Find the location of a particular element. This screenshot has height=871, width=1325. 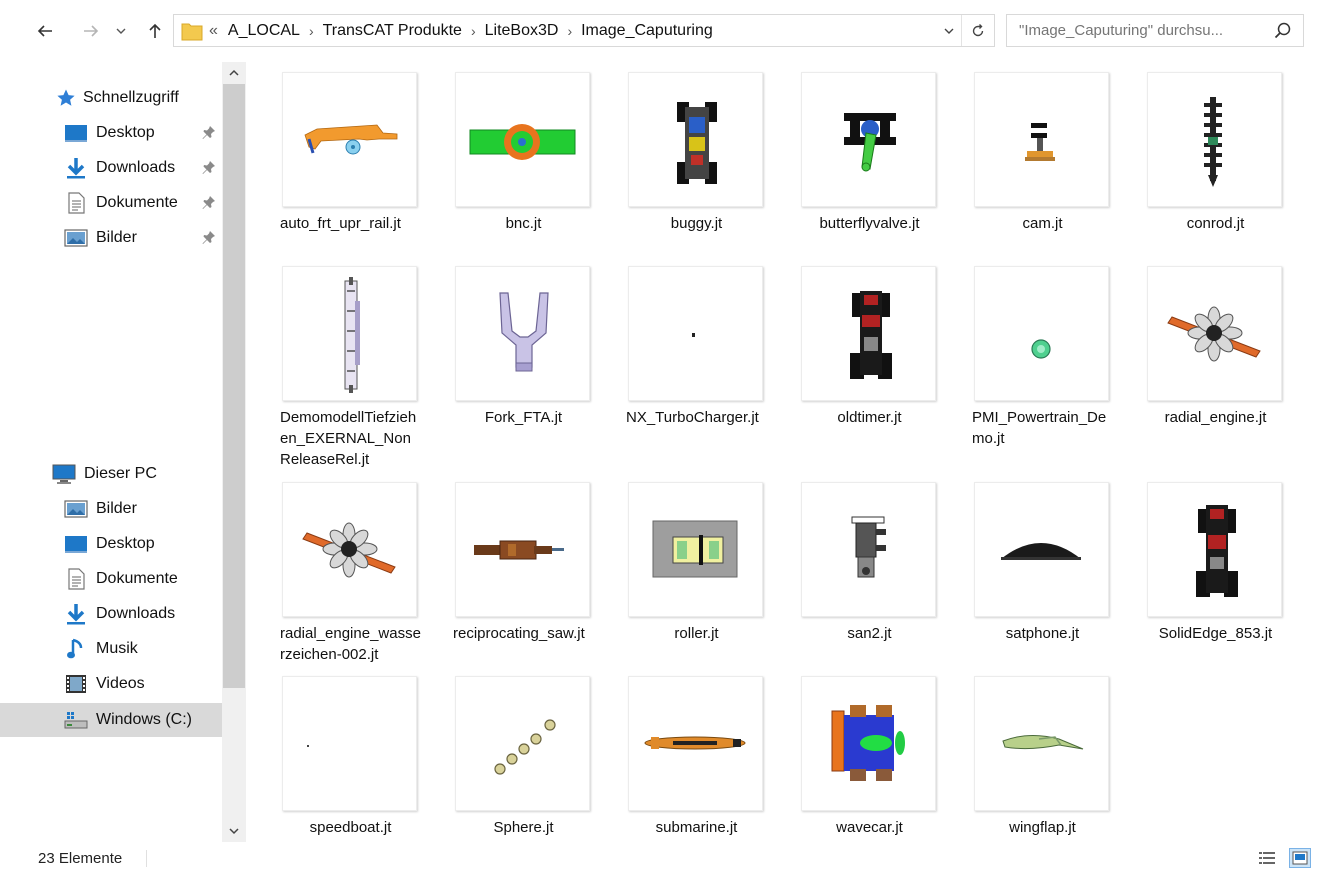

search-box is located at coordinates (1155, 30).